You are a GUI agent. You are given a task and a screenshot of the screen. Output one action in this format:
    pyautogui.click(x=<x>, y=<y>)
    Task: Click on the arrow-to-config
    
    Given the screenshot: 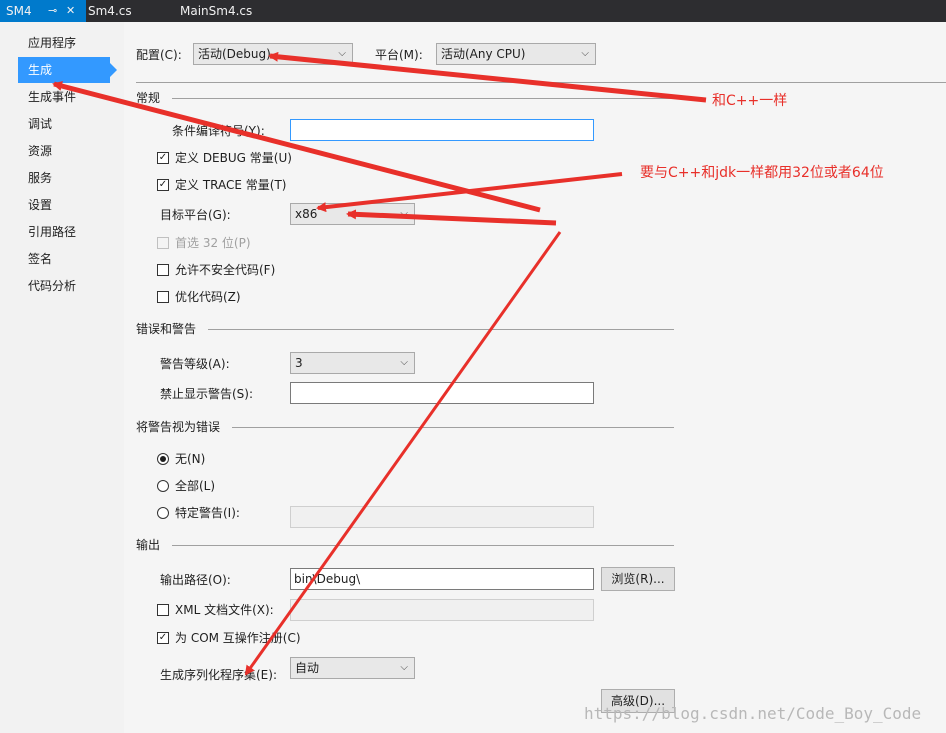 What is the action you would take?
    pyautogui.click(x=487, y=77)
    